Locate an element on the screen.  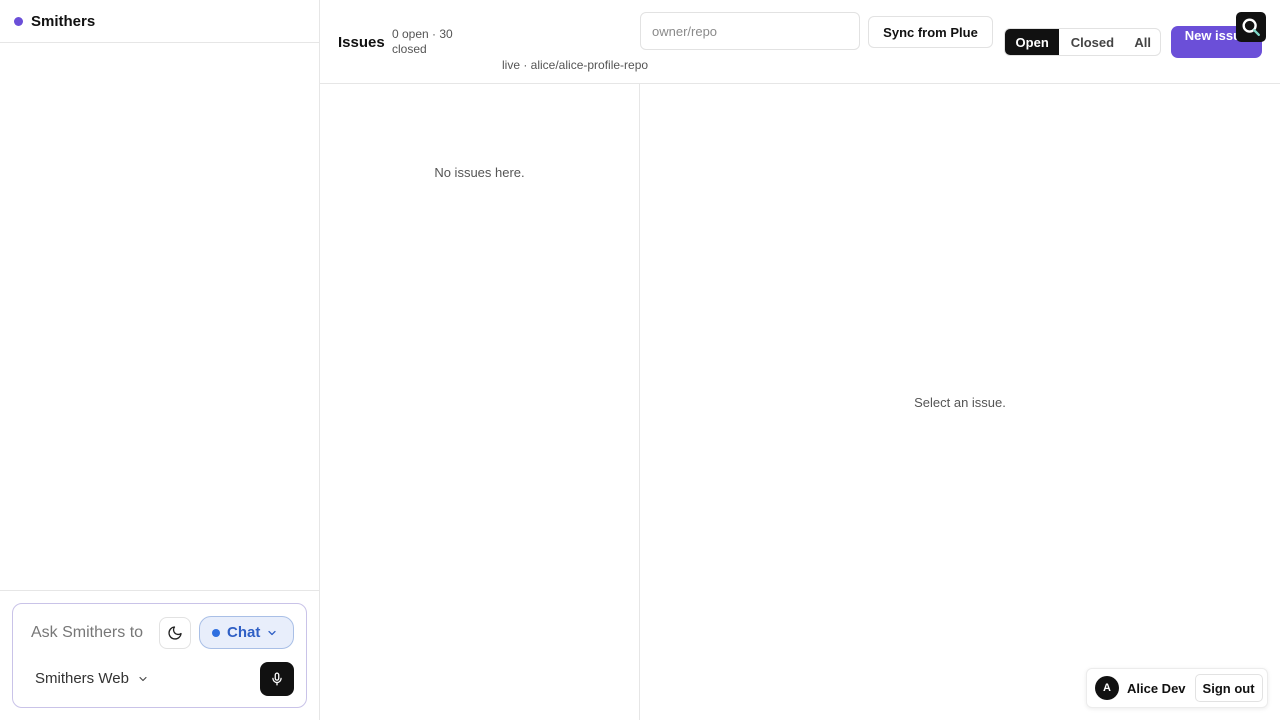
filter-all: All is located at coordinates (1142, 42).